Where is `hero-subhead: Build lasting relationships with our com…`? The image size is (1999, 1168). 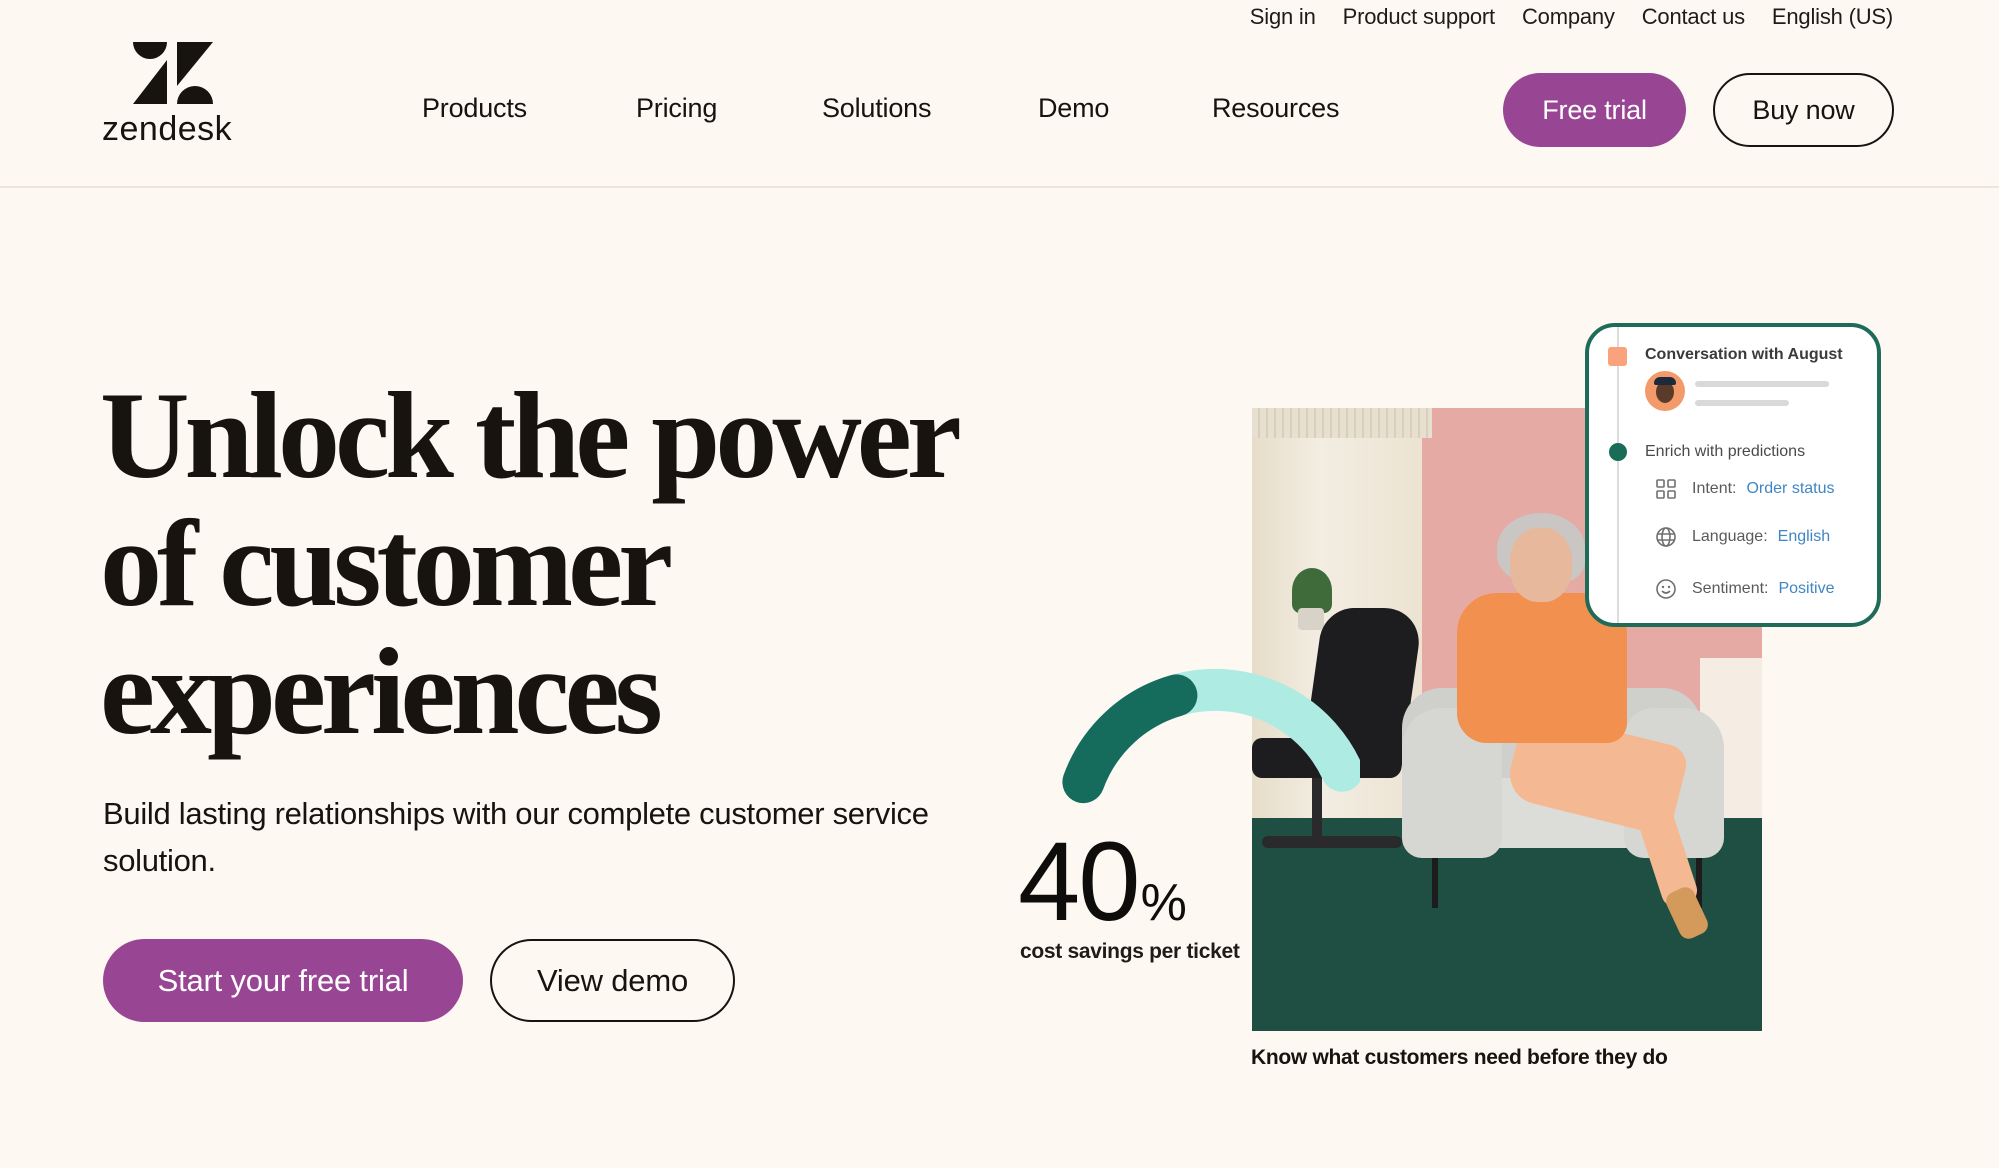
hero-subhead: Build lasting relationships with our com… is located at coordinates (516, 837).